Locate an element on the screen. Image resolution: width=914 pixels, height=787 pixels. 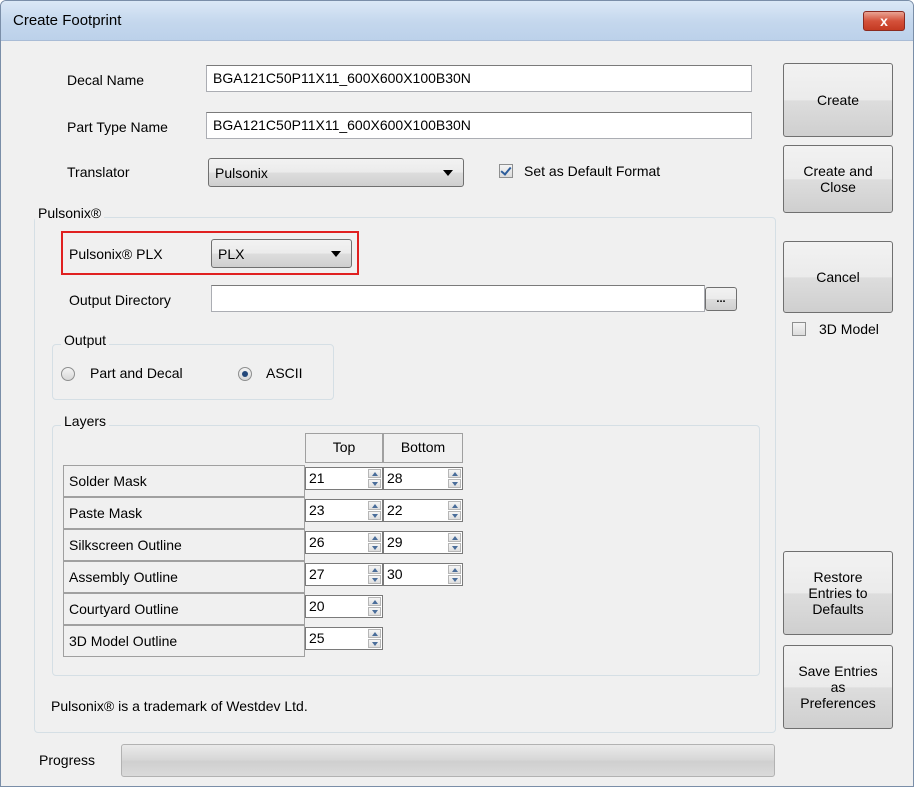
close-icon: x is located at coordinates (884, 21).